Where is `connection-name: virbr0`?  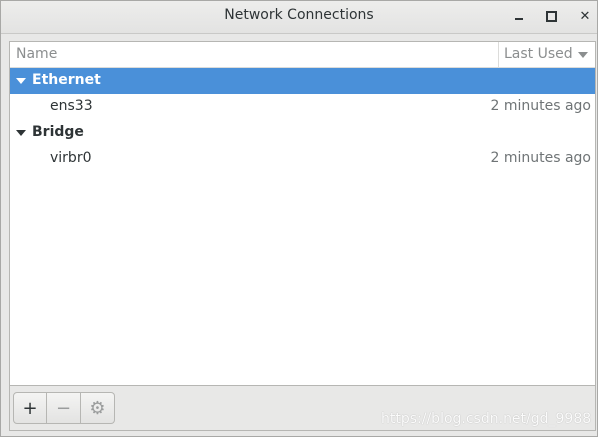
connection-name: virbr0 is located at coordinates (71, 158).